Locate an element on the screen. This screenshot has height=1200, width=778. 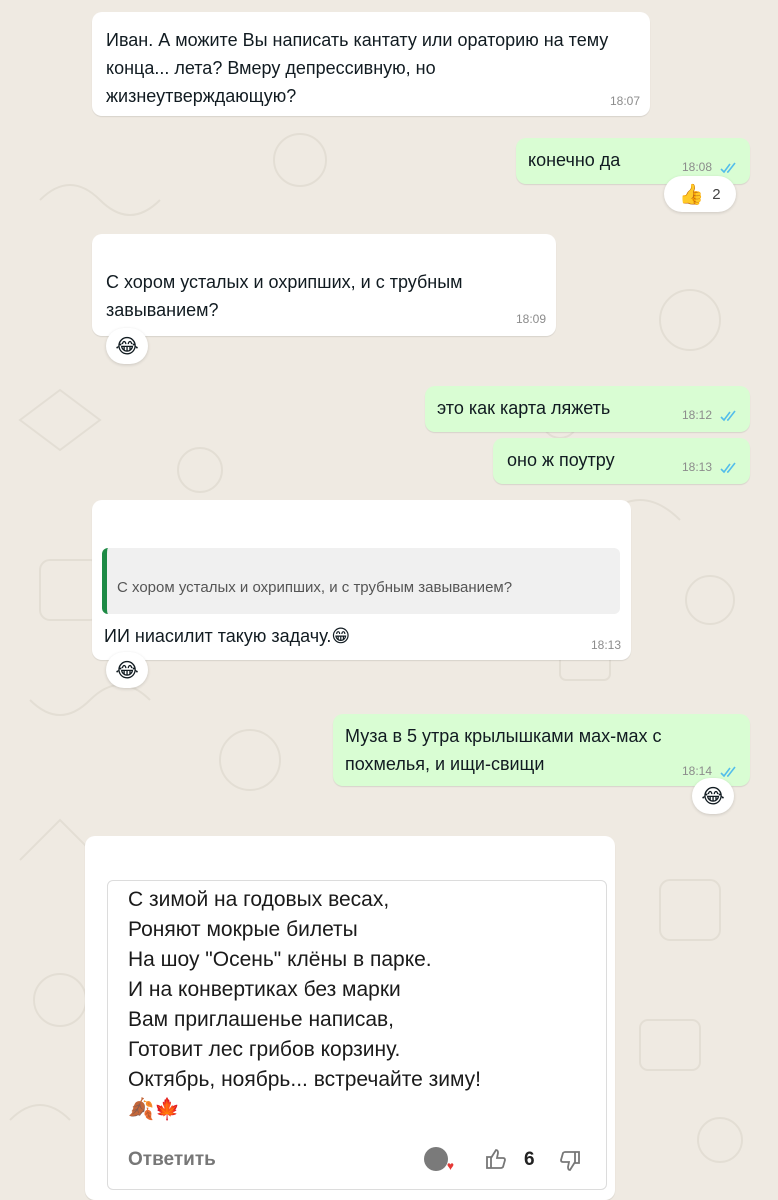
message-text: оно ж поутру is located at coordinates (561, 460).